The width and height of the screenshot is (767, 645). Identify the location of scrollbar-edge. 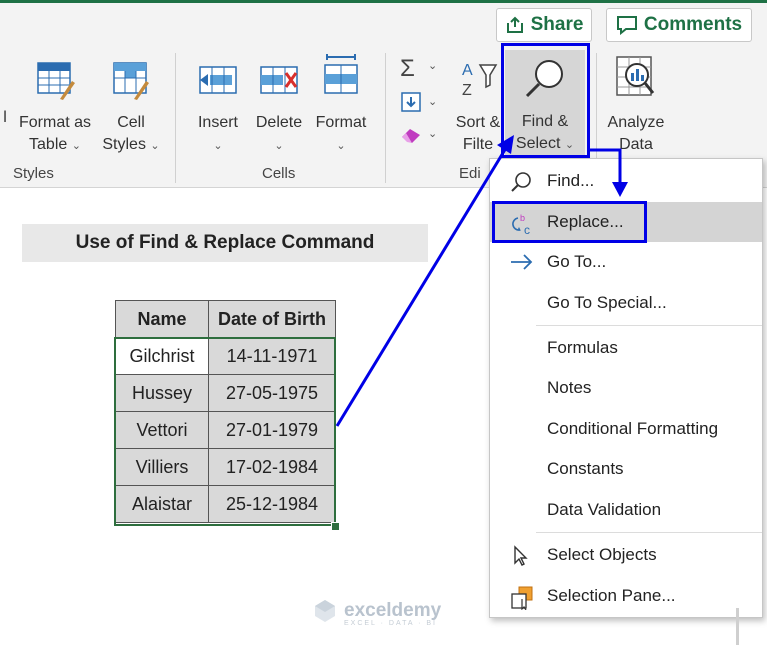
(737, 626).